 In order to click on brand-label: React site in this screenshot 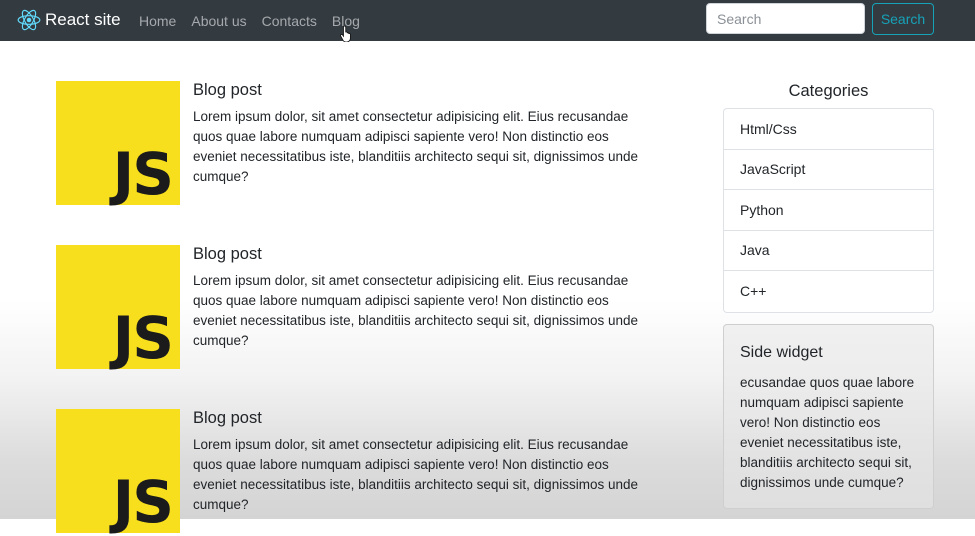, I will do `click(83, 19)`.